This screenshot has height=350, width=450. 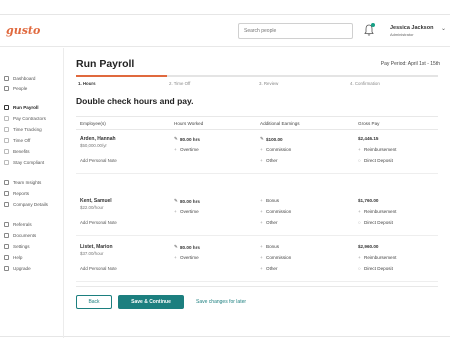 What do you see at coordinates (93, 123) in the screenshot?
I see `column-header-employees: Employee(s)` at bounding box center [93, 123].